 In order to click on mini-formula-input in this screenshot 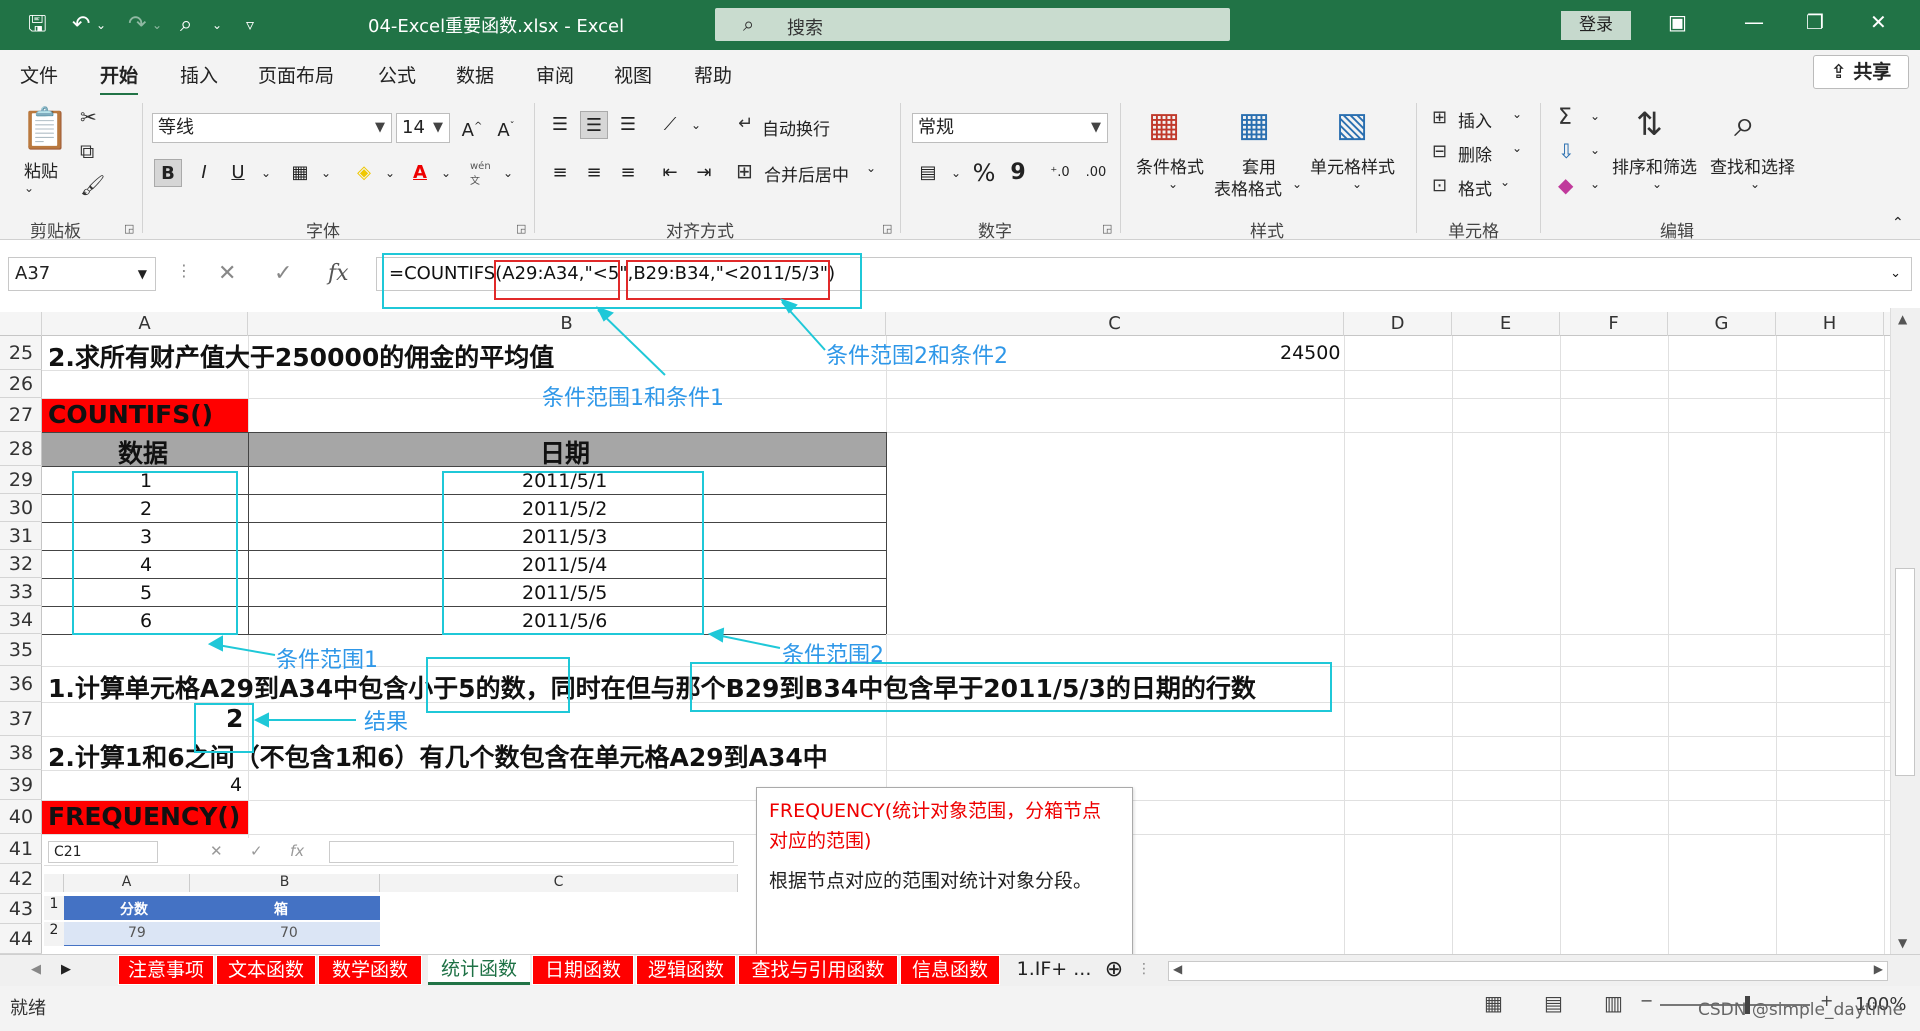, I will do `click(531, 852)`.